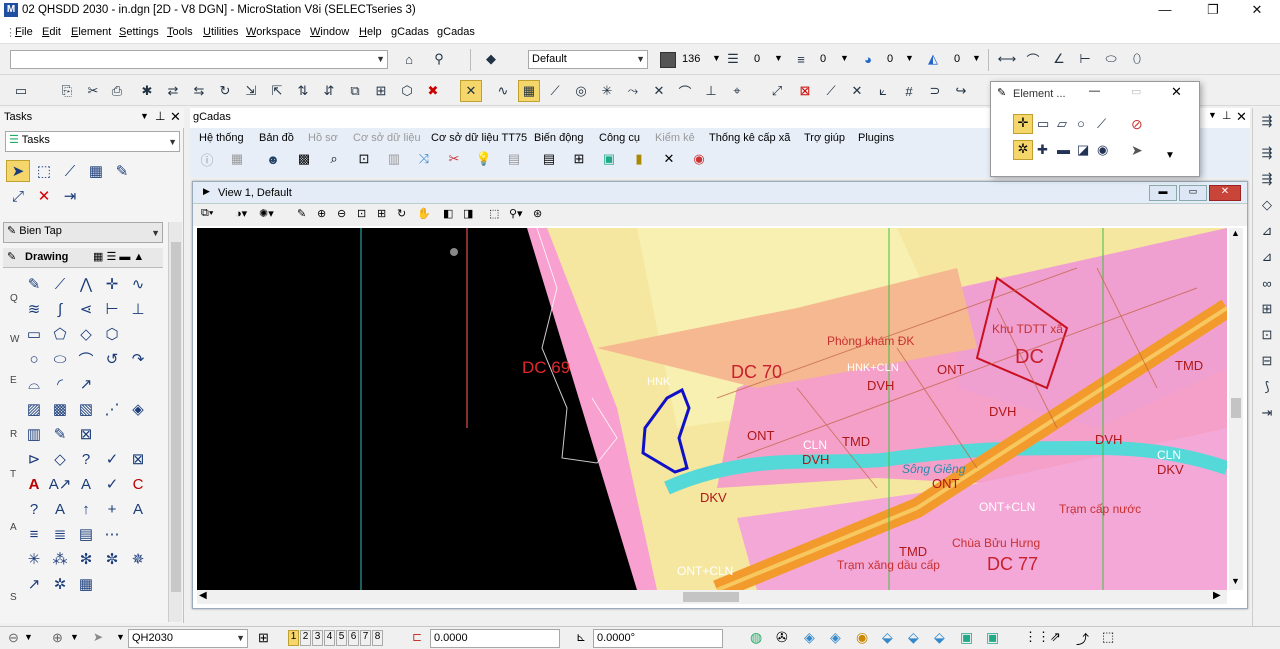 This screenshot has width=1280, height=649. What do you see at coordinates (468, 213) in the screenshot?
I see `view-next-icon: ◨` at bounding box center [468, 213].